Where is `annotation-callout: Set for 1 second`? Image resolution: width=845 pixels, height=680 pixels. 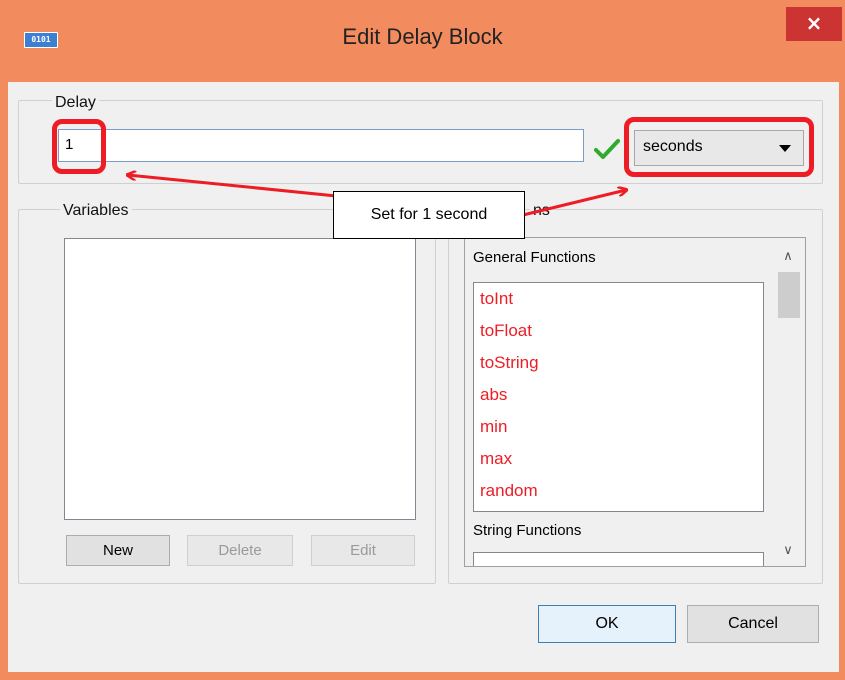
annotation-callout: Set for 1 second is located at coordinates (429, 215).